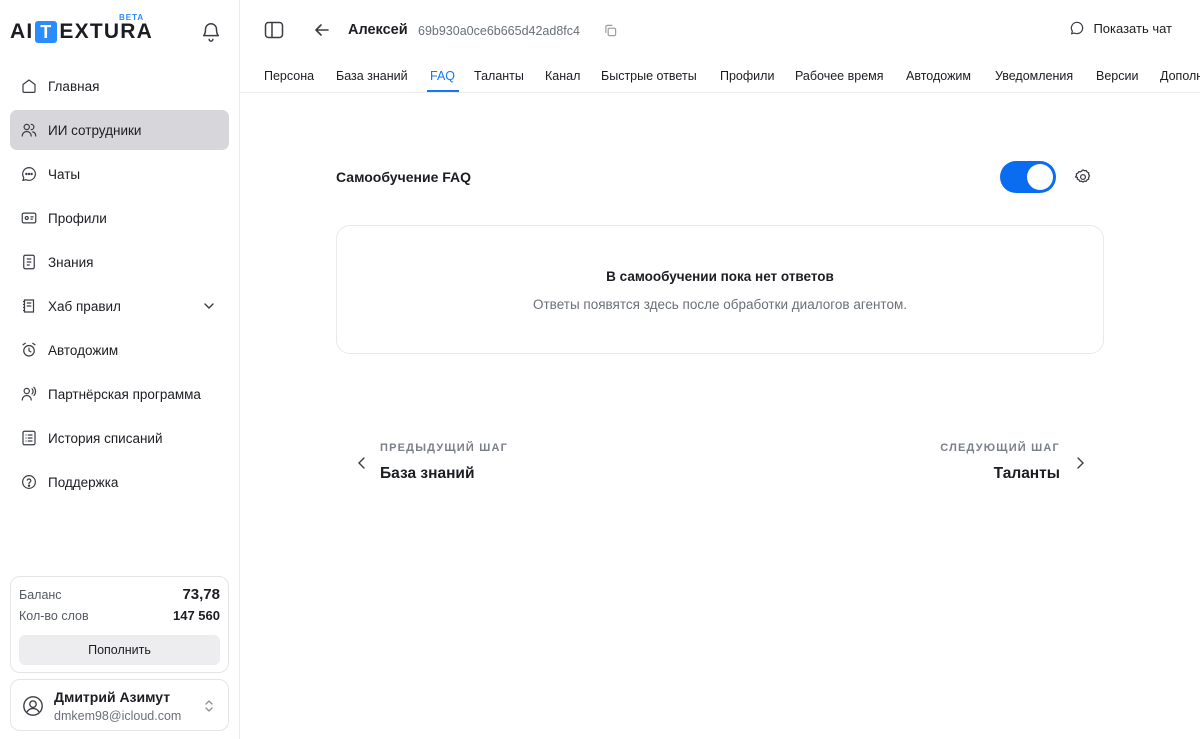 The image size is (1200, 739). I want to click on tab-faq: FAQ, so click(442, 76).